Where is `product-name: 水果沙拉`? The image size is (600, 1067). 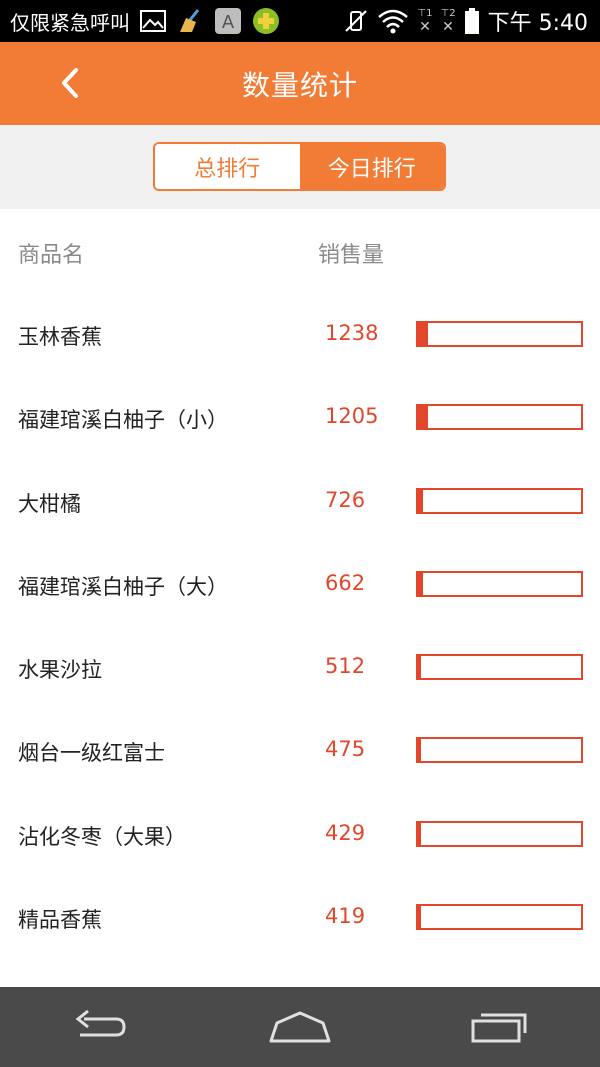 product-name: 水果沙拉 is located at coordinates (60, 670).